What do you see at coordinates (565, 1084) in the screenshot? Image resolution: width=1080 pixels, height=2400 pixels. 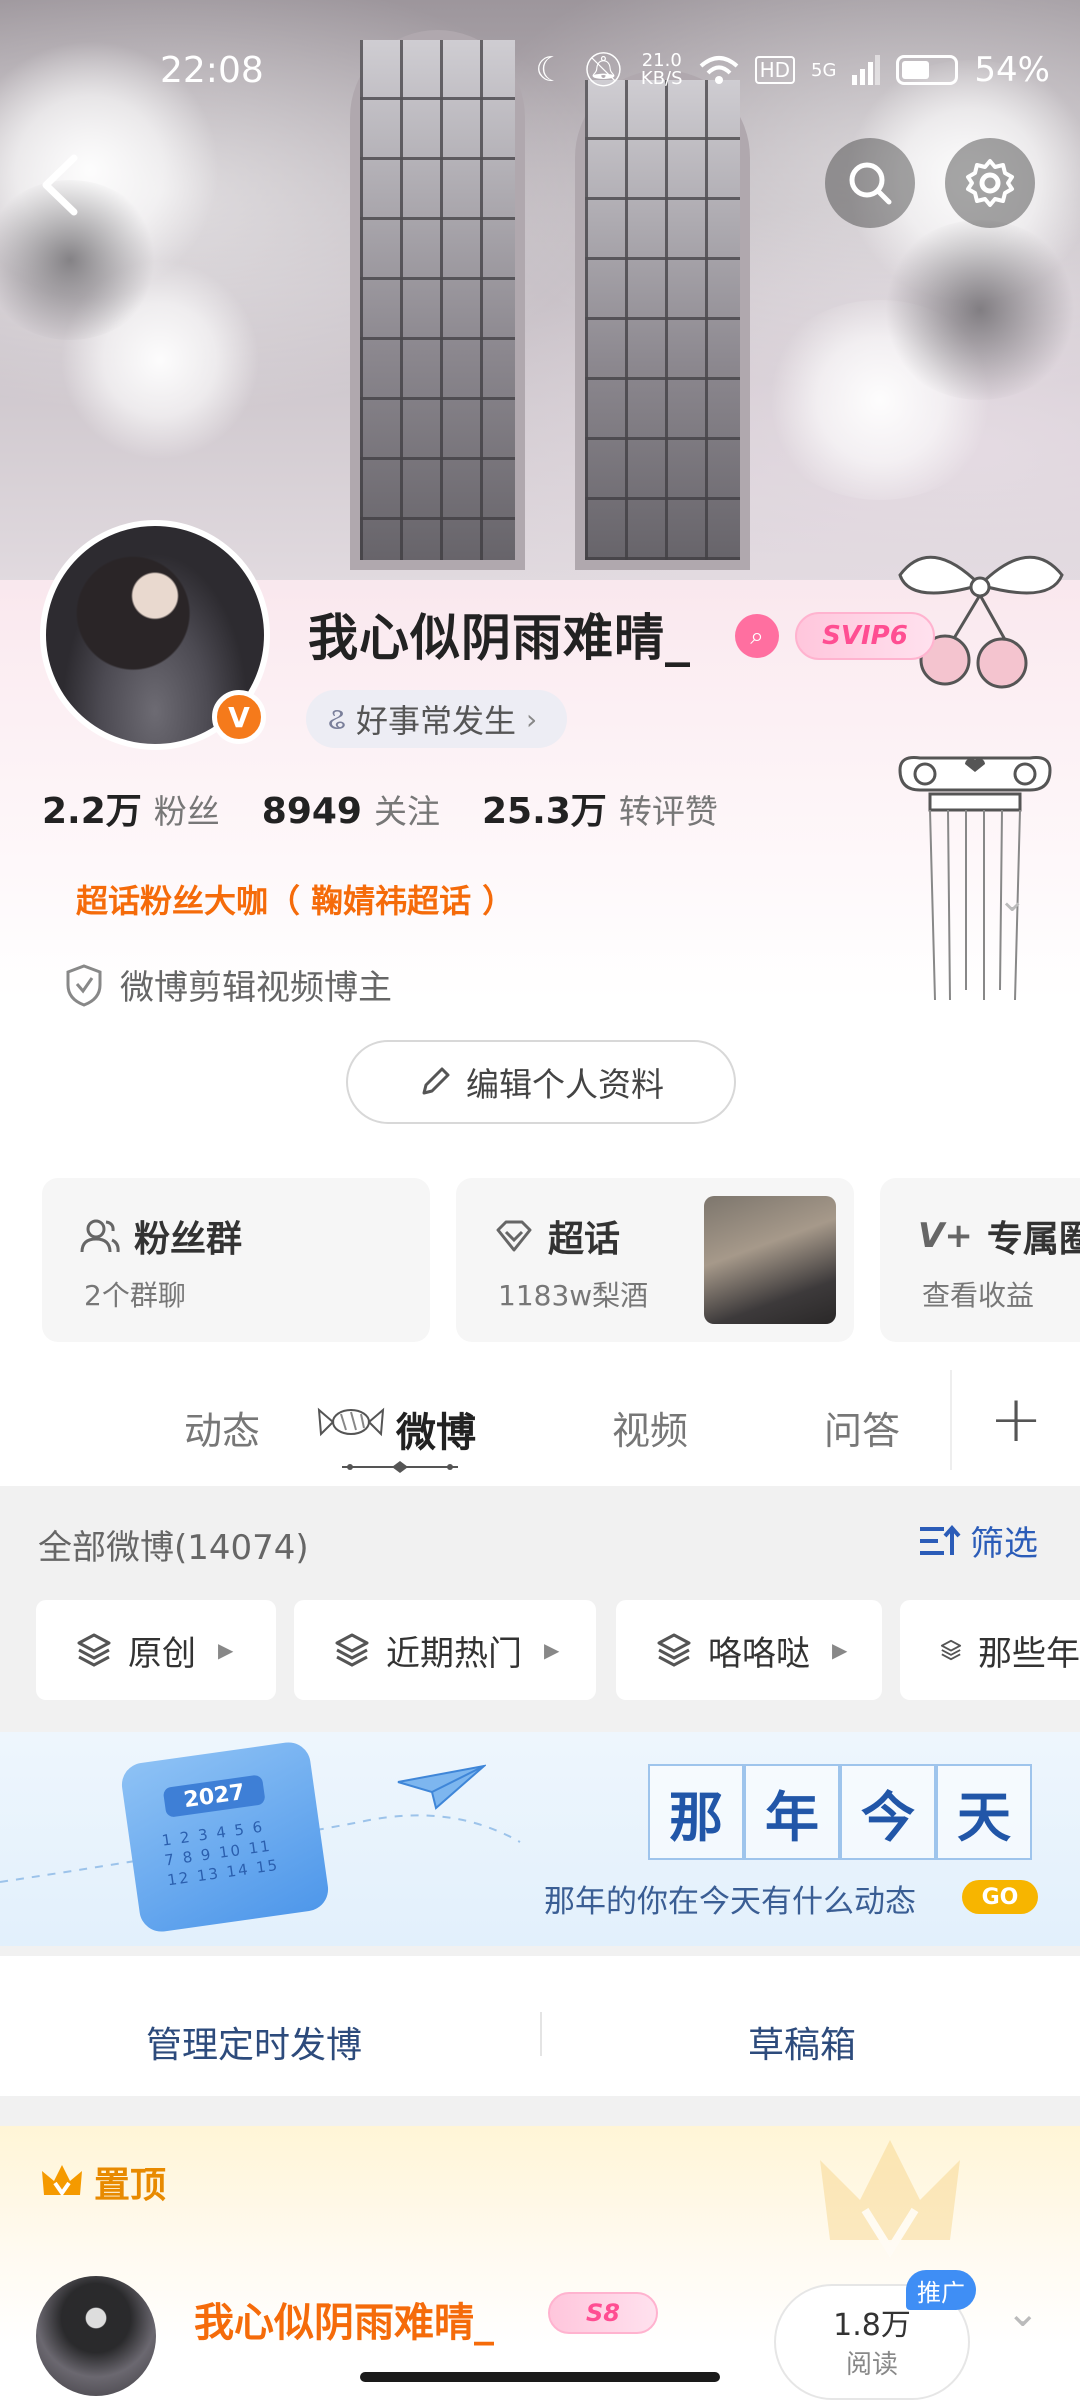 I see `edit-profile-label: 编辑个人资料` at bounding box center [565, 1084].